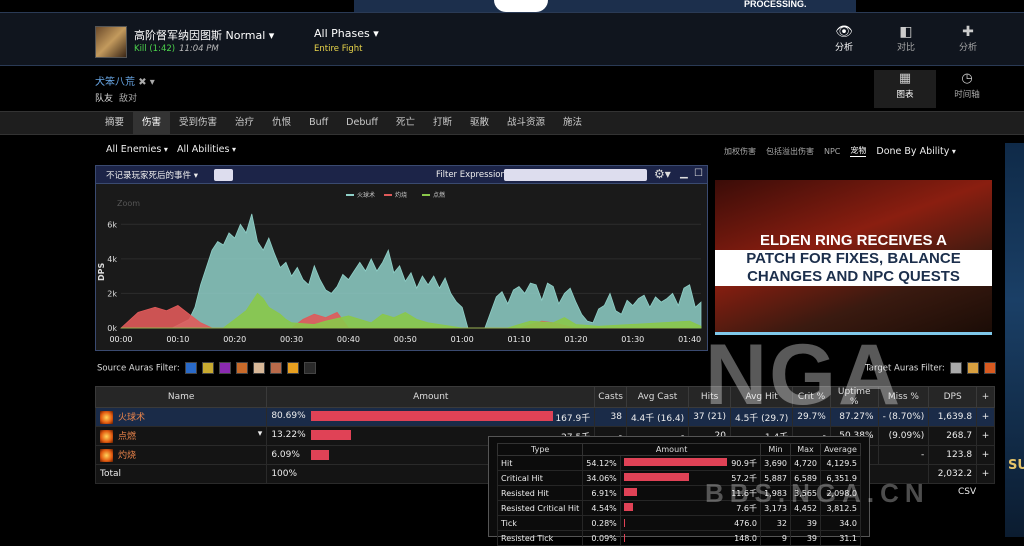 The image size is (1024, 546). I want to click on option-npc: NPC, so click(832, 151).